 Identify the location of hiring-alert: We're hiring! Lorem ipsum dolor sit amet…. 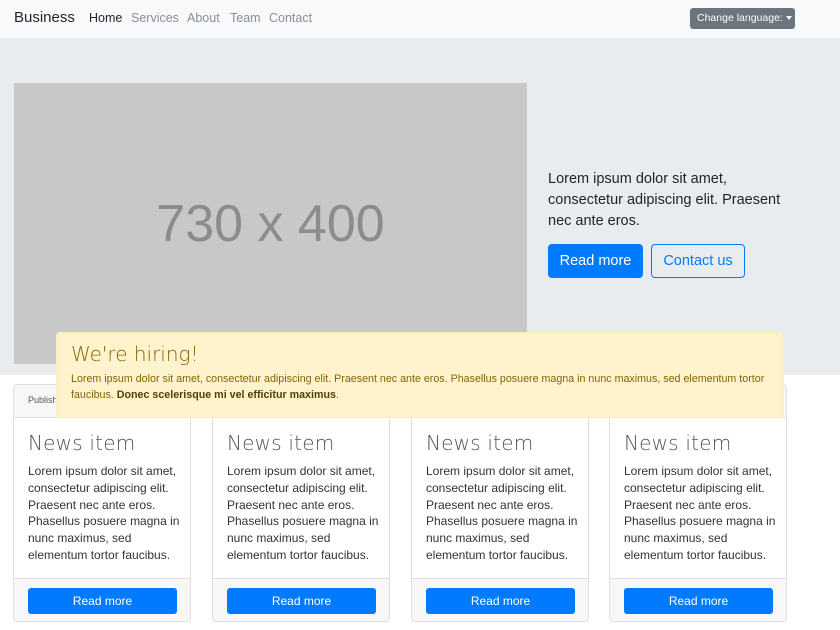
(420, 375).